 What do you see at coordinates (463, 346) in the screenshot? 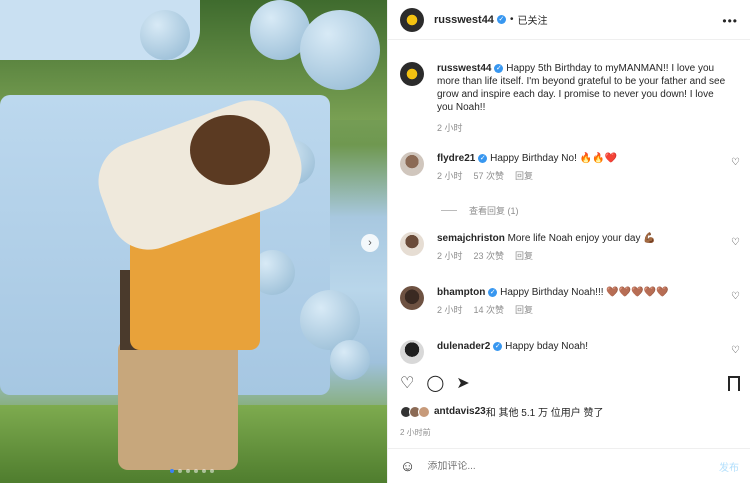
I see `comment-username: dulenader2` at bounding box center [463, 346].